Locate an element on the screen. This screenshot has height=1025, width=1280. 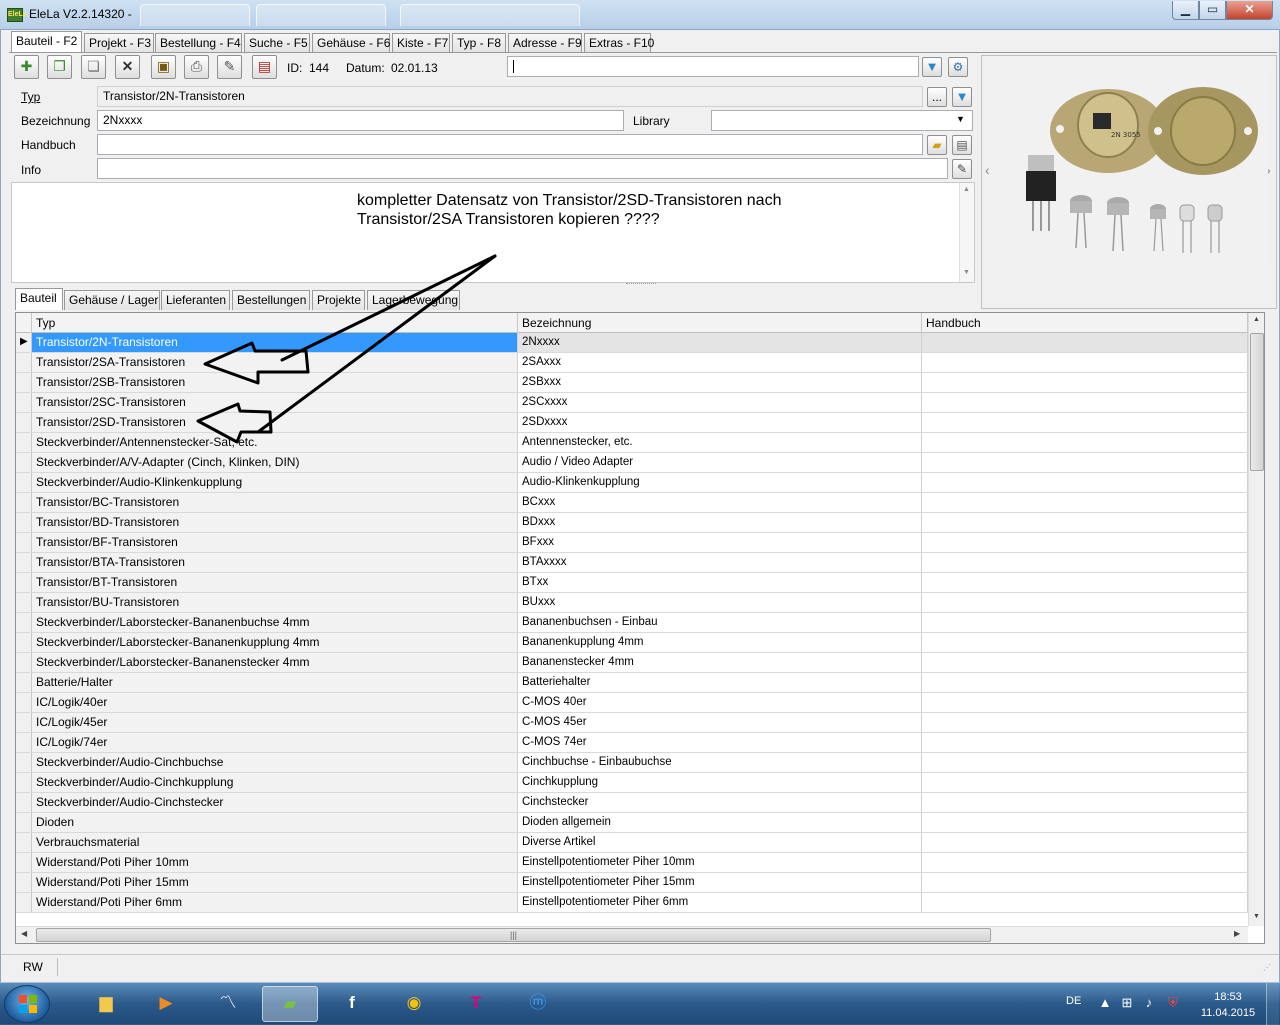
language-indicator: DE is located at coordinates (1073, 1001).